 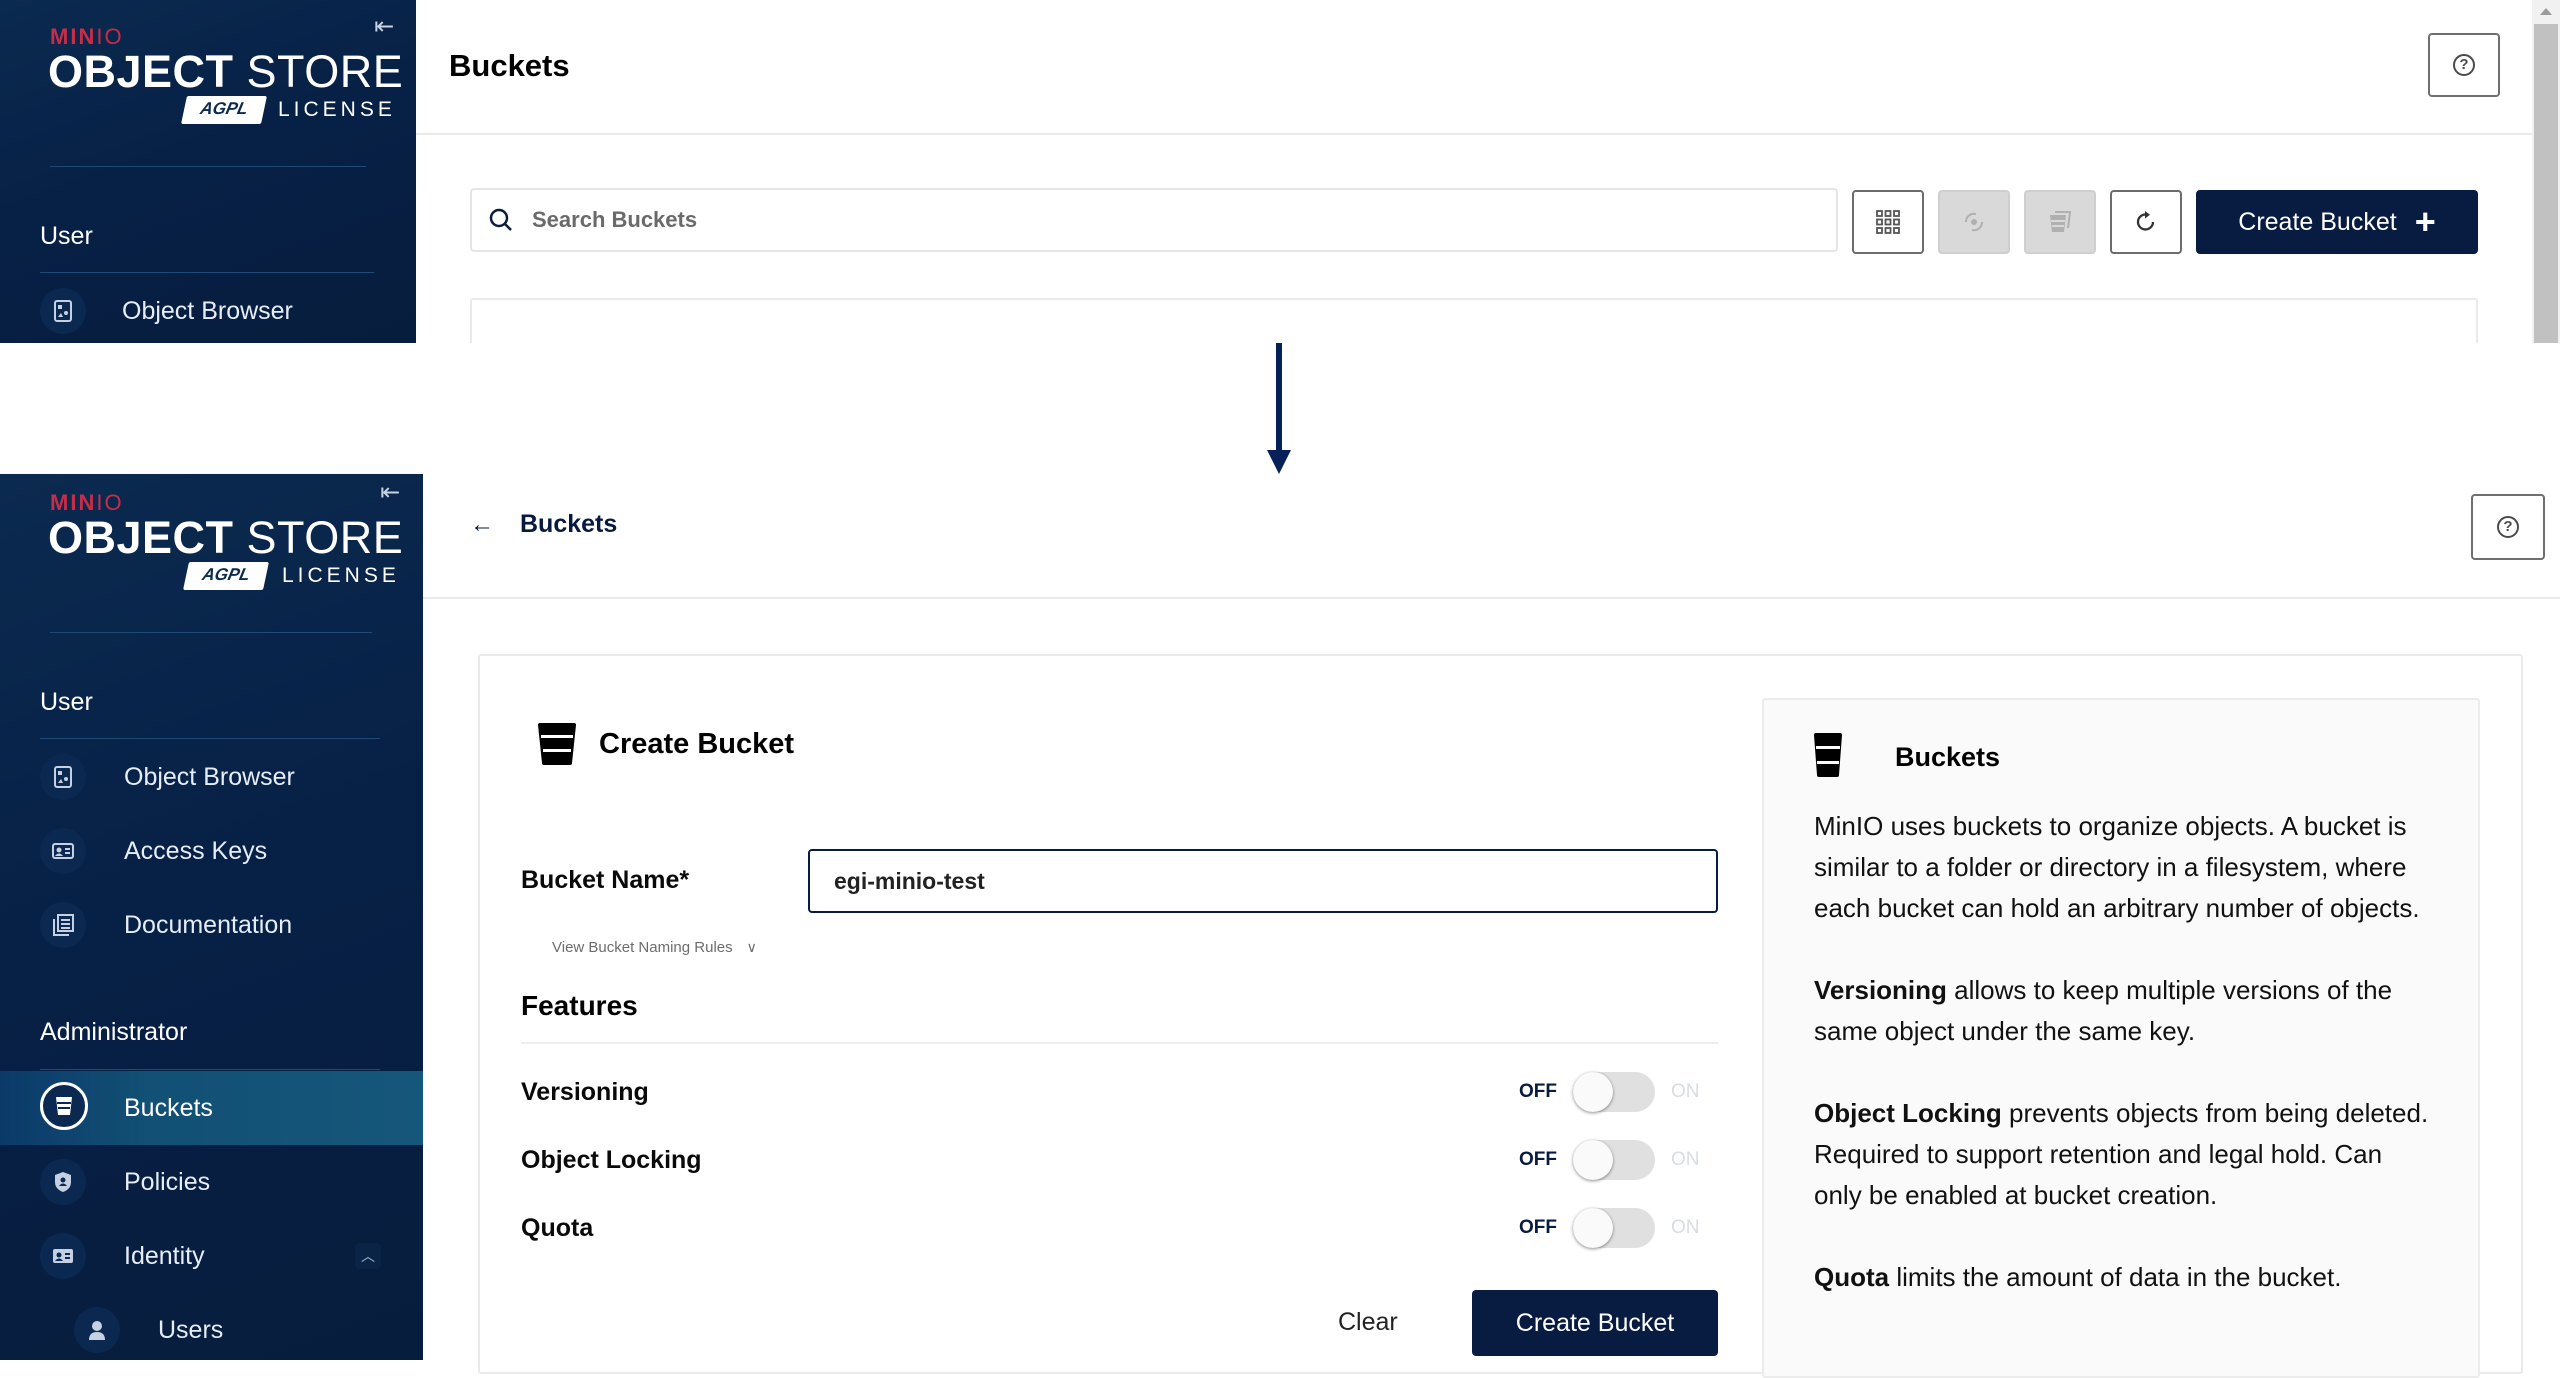 I want to click on back-link-label: Buckets, so click(x=569, y=524).